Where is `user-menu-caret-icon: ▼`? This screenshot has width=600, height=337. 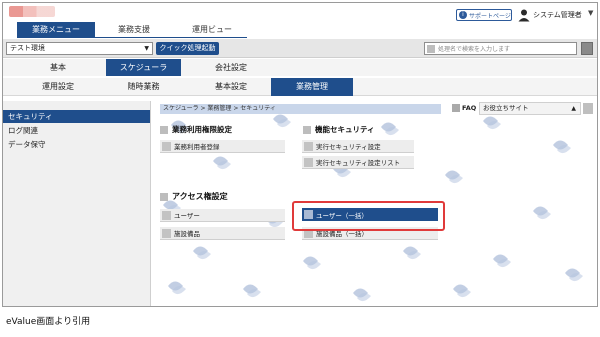
user-menu-caret-icon: ▼ is located at coordinates (590, 13).